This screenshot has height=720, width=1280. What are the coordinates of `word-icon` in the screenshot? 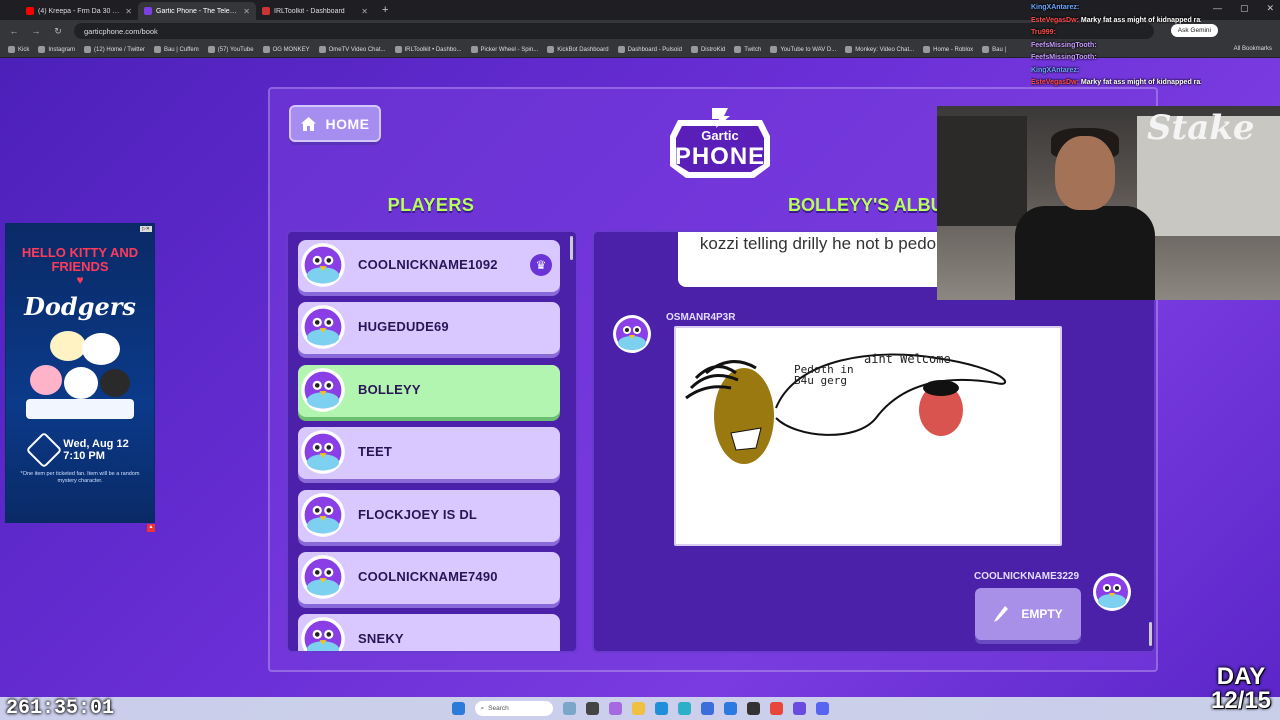 It's located at (707, 708).